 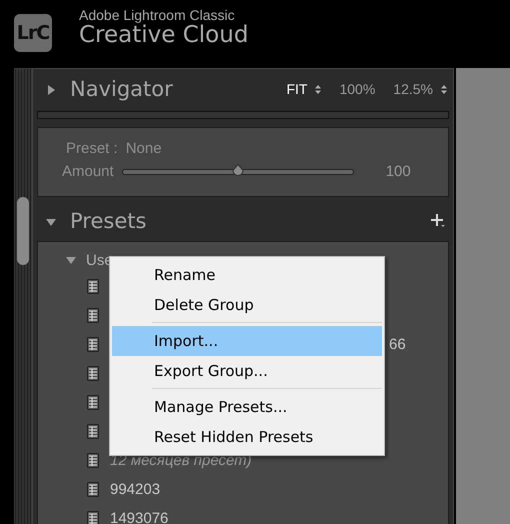 I want to click on app-logo: LrC, so click(x=33, y=33).